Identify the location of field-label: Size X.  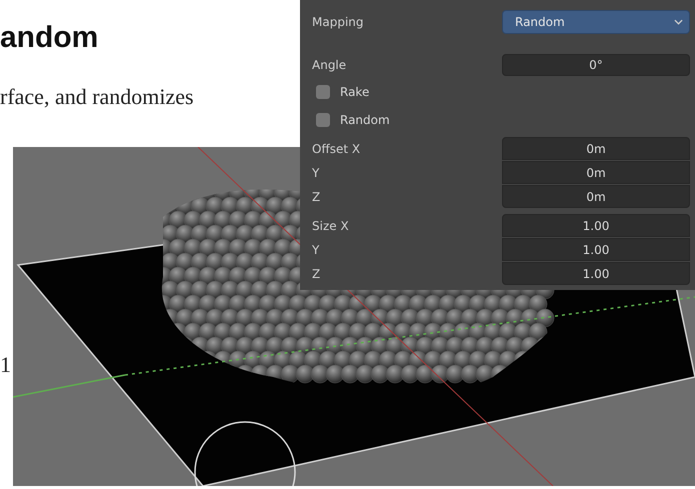
(331, 225).